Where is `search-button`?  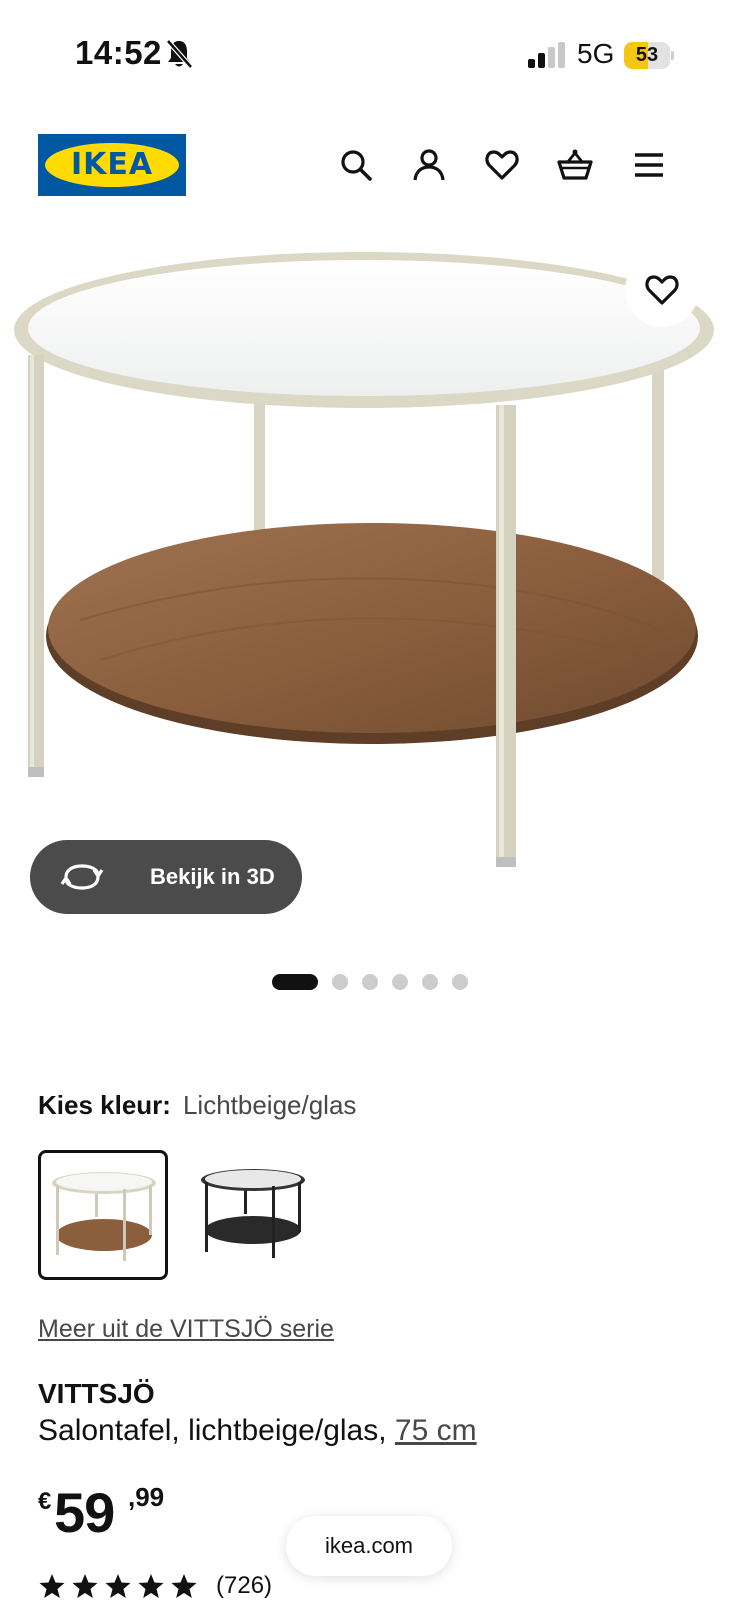 search-button is located at coordinates (356, 165).